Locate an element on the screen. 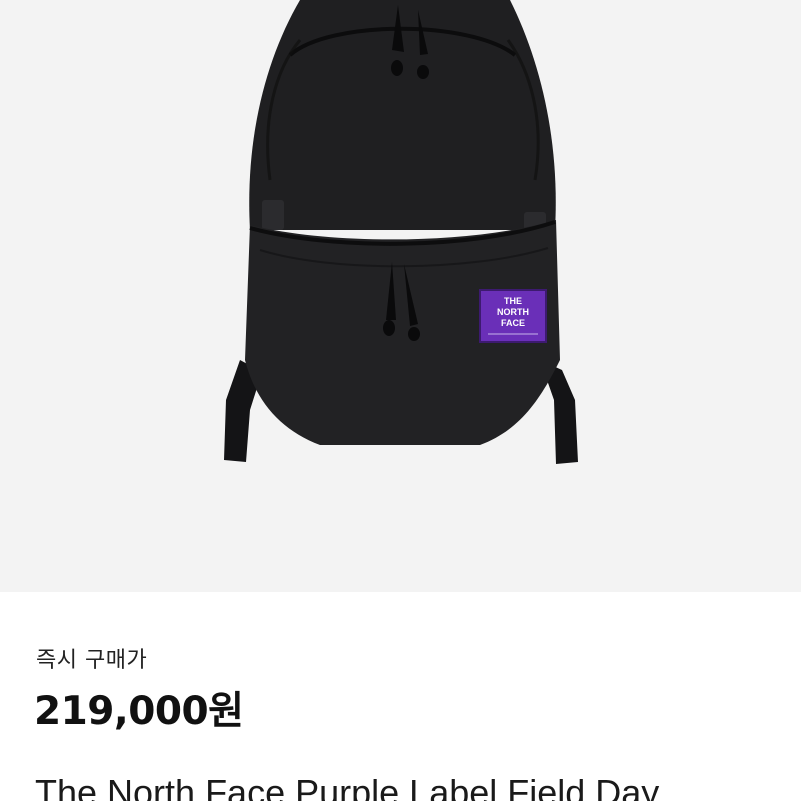 Image resolution: width=801 pixels, height=801 pixels. svg-text: FACE is located at coordinates (513, 323).